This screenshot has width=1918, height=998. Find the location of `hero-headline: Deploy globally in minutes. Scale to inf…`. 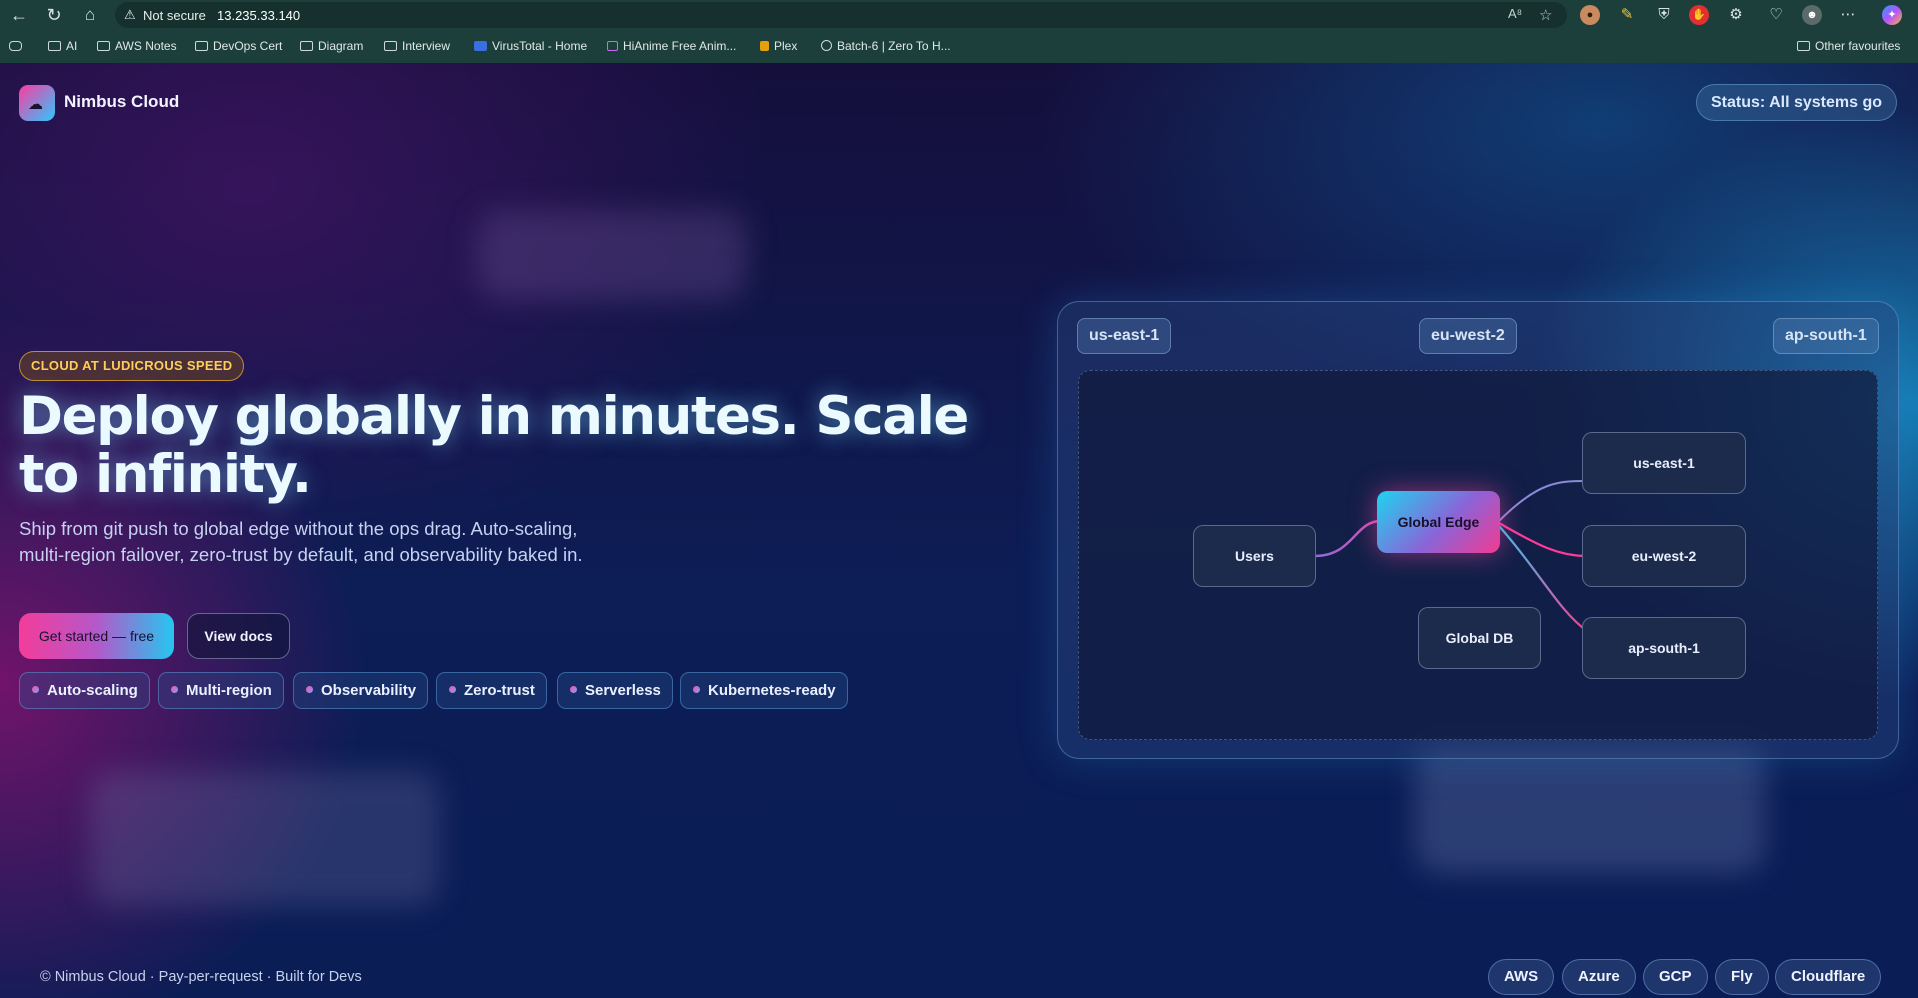

hero-headline: Deploy globally in minutes. Scale to inf… is located at coordinates (494, 445).